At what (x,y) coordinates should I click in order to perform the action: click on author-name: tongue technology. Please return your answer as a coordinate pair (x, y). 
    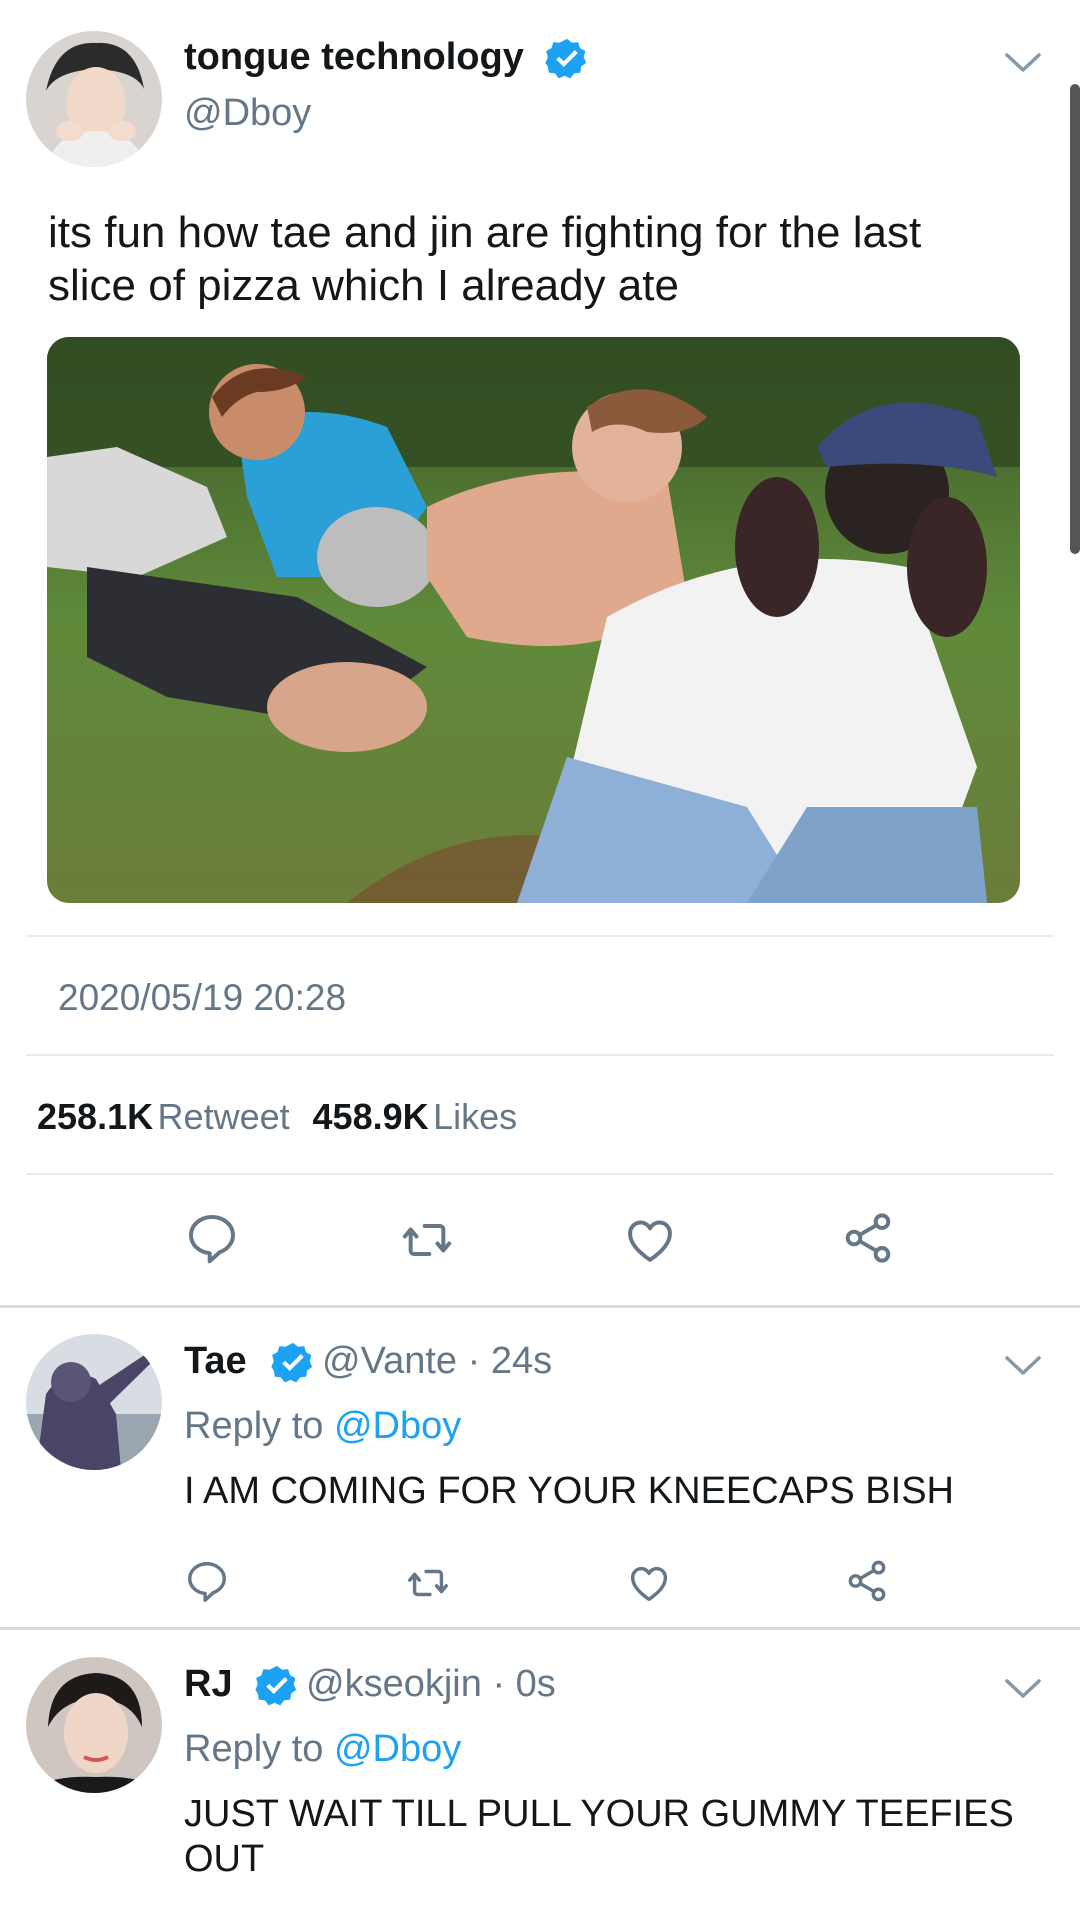
    Looking at the image, I should click on (354, 57).